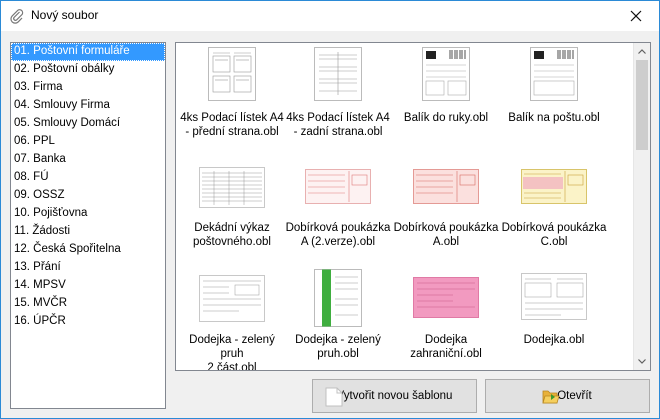 The height and width of the screenshot is (419, 660). What do you see at coordinates (88, 178) in the screenshot?
I see `category-item: 08. FÚ` at bounding box center [88, 178].